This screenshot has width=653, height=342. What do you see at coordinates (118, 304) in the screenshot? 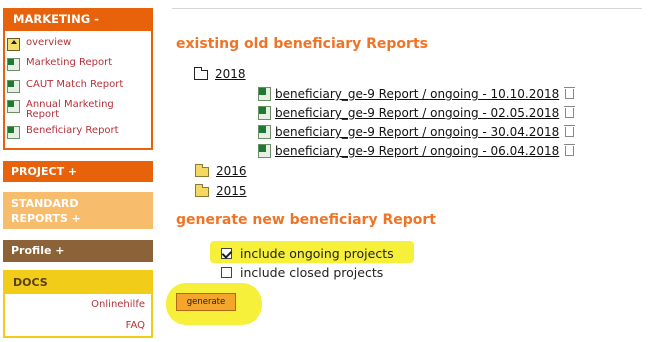
I see `onlinehilfe-link: Onlinehilfe` at bounding box center [118, 304].